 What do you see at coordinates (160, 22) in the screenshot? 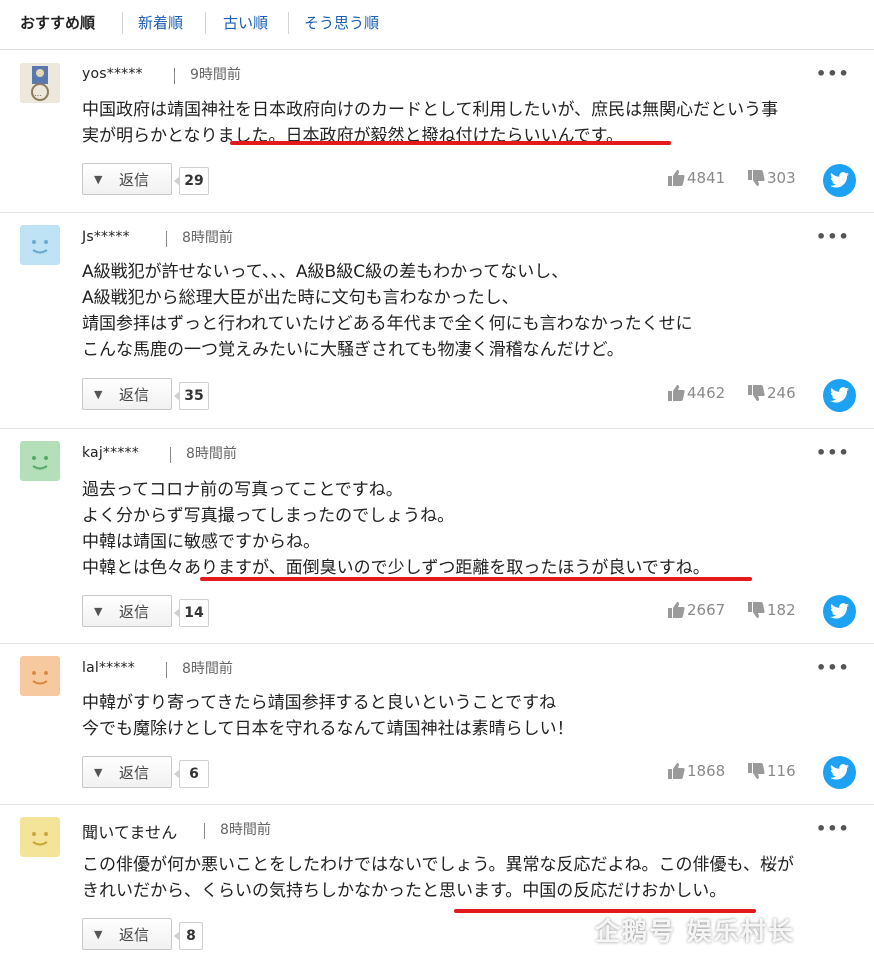
I see `sort-tab-newest: 新着順` at bounding box center [160, 22].